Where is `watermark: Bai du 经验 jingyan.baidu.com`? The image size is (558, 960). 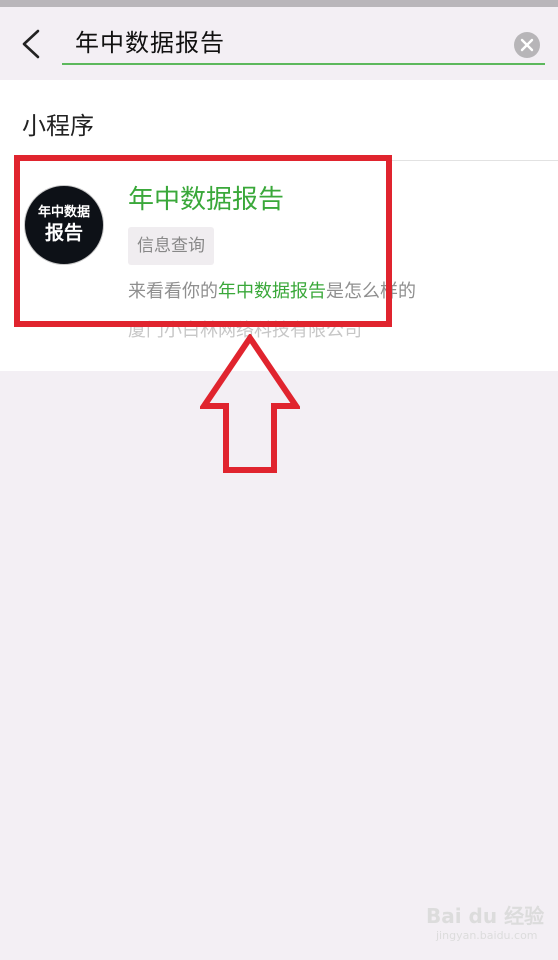
watermark: Bai du 经验 jingyan.baidu.com is located at coordinates (485, 921).